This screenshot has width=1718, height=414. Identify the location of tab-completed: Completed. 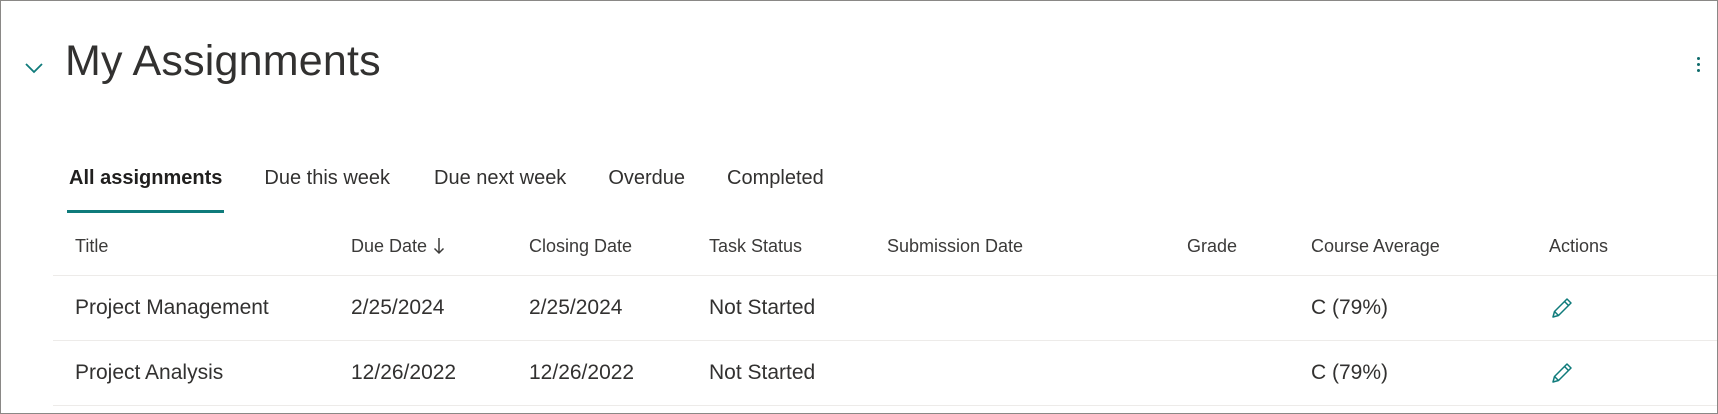
(774, 188).